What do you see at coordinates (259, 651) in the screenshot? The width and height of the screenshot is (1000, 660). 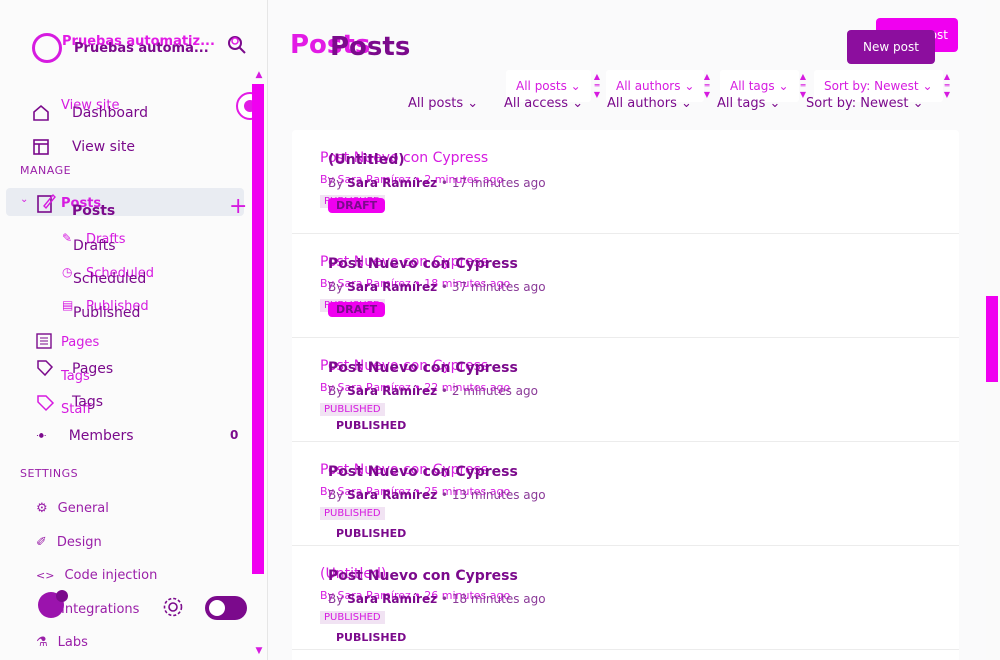 I see `scroll-down-arrow-icon: ▼` at bounding box center [259, 651].